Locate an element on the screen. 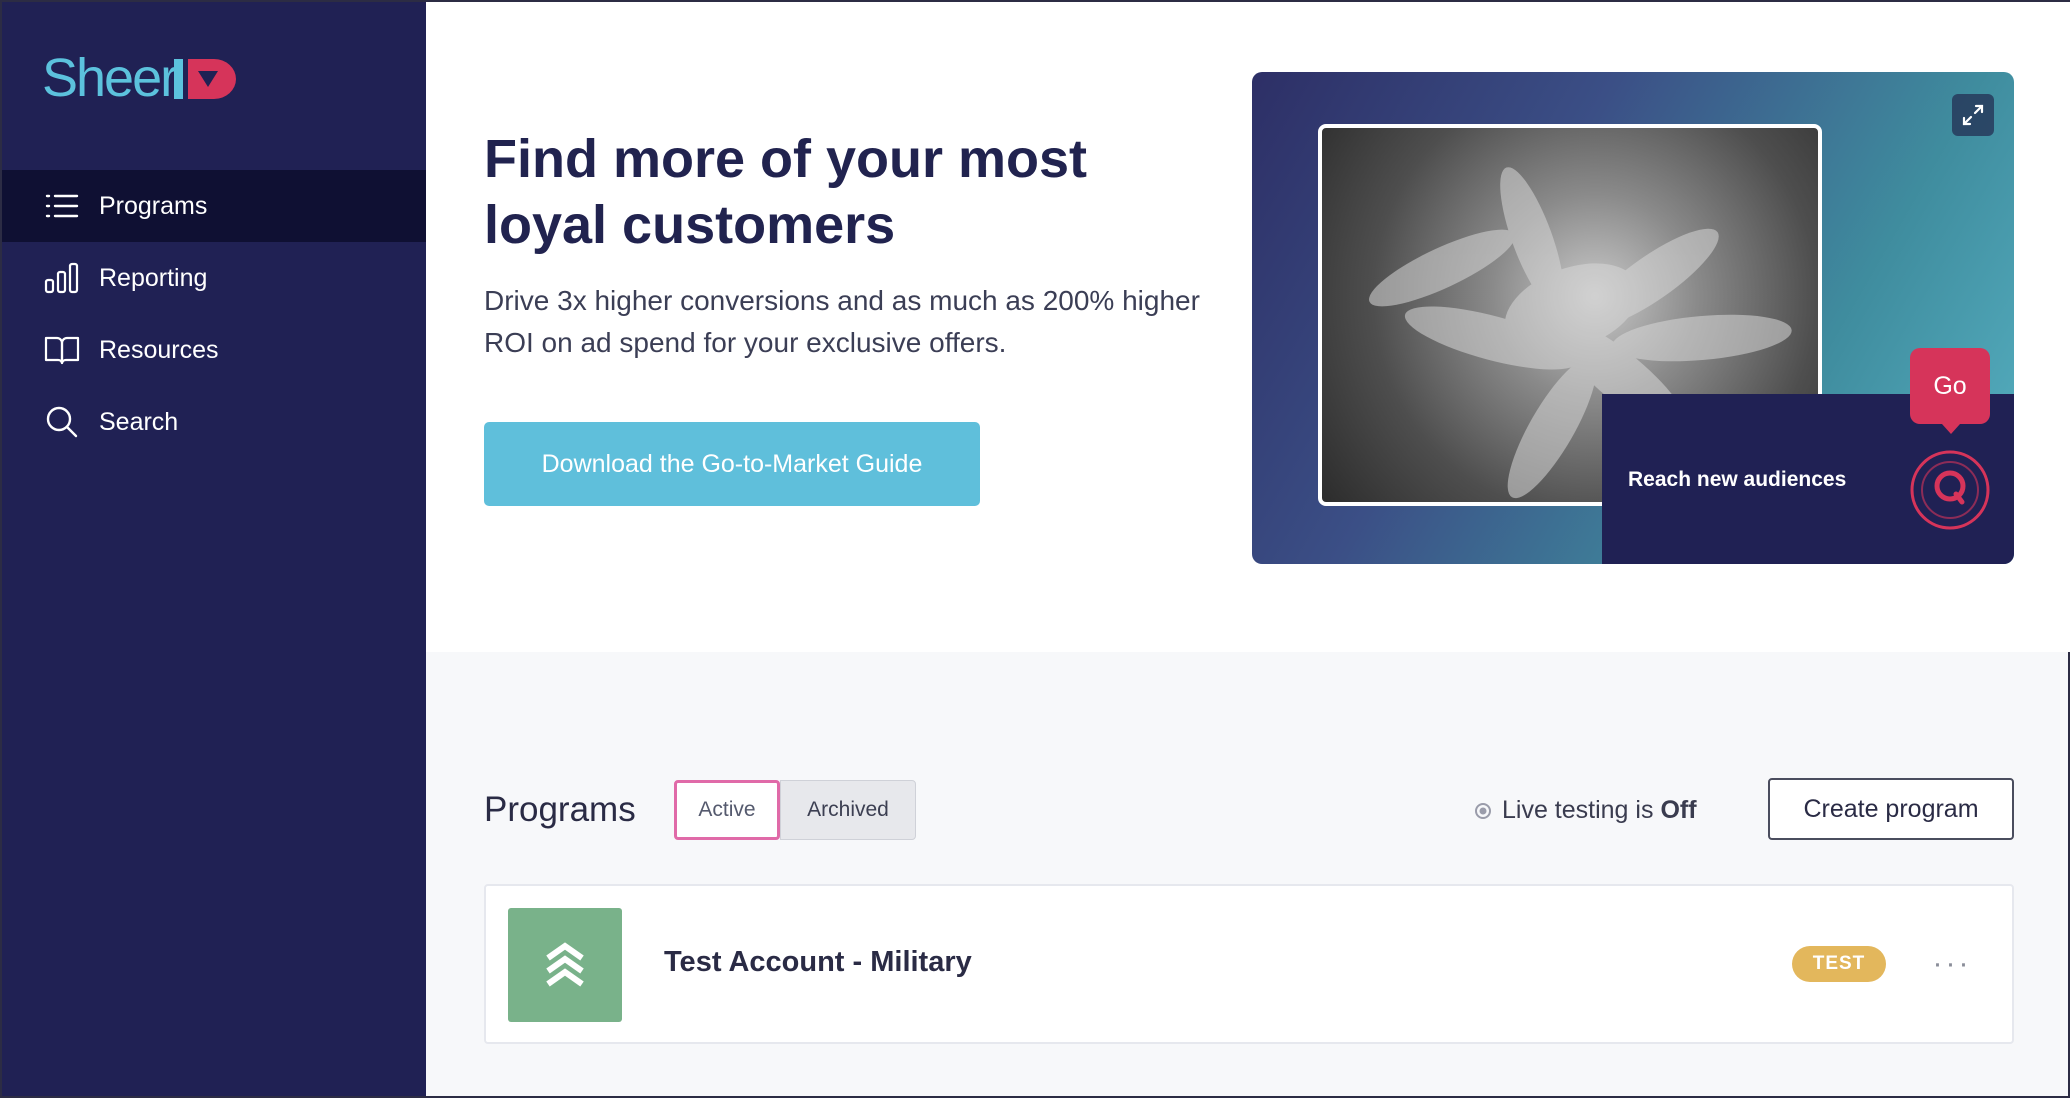 The image size is (2070, 1098). live-testing-label: Live testing is is located at coordinates (1578, 810).